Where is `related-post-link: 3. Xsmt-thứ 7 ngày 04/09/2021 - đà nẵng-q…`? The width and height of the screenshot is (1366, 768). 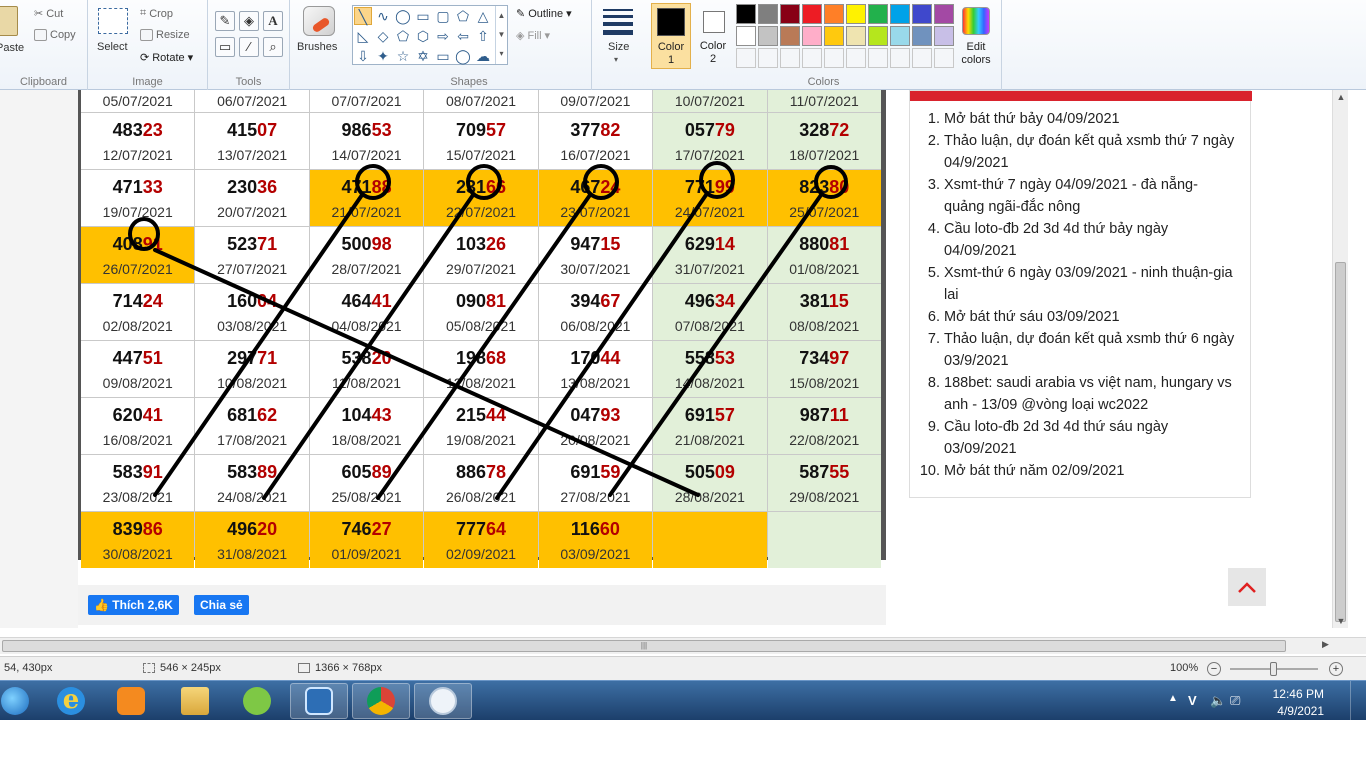 related-post-link: 3. Xsmt-thứ 7 ngày 04/09/2021 - đà nẵng-q… is located at coordinates (1078, 196).